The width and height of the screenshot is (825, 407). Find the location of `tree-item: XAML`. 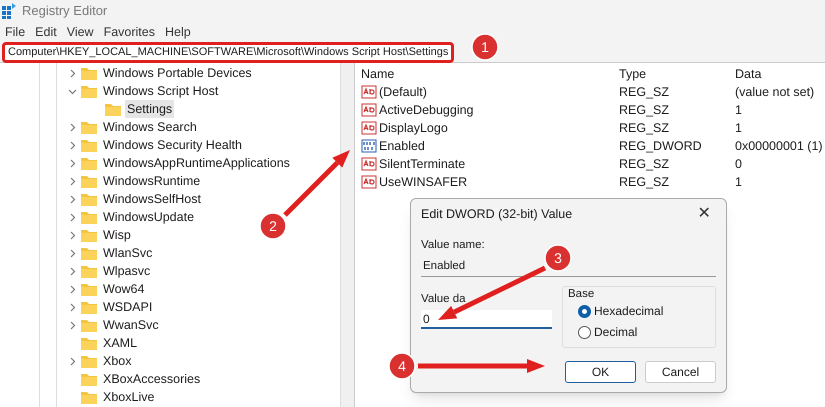

tree-item: XAML is located at coordinates (120, 343).